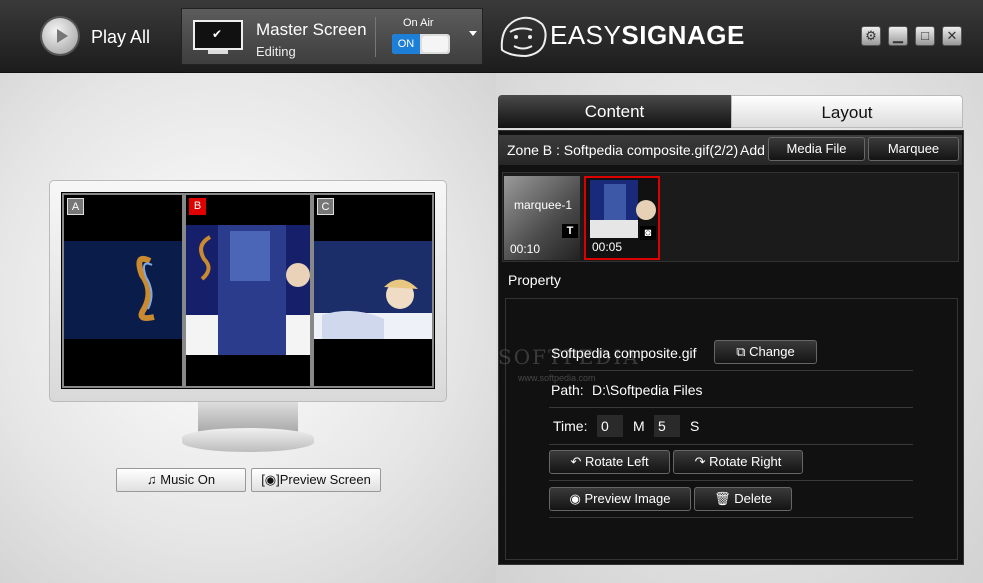 The image size is (983, 583). What do you see at coordinates (248, 440) in the screenshot?
I see `monitor-base` at bounding box center [248, 440].